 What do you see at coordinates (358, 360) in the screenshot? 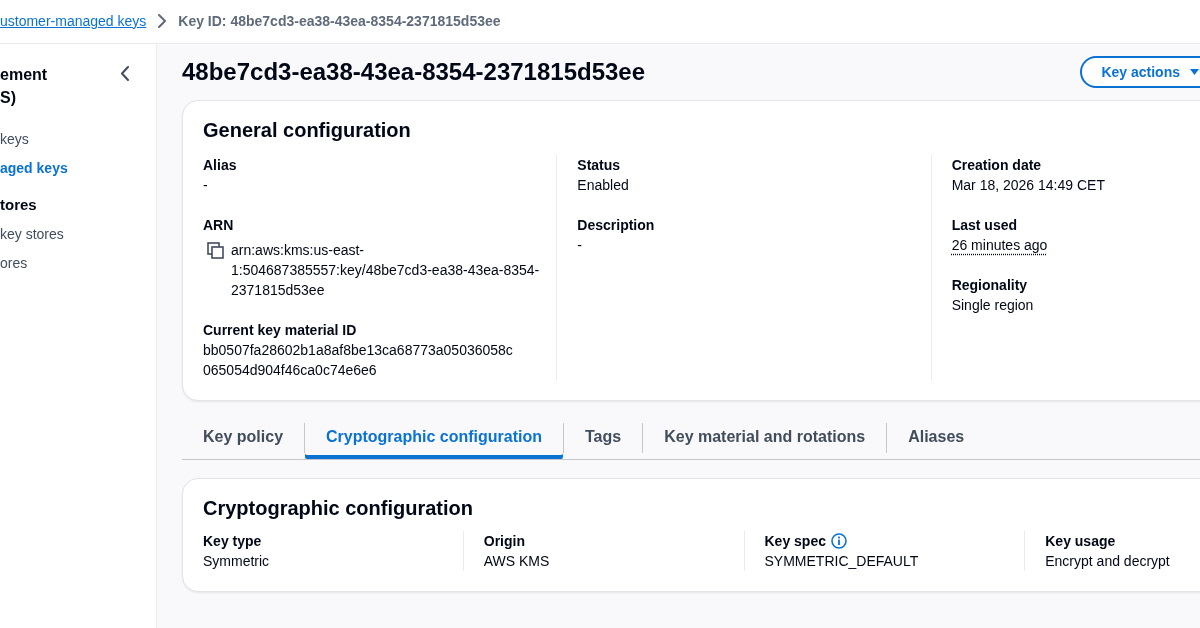
I see `field-value: bb0507fa28602b1a8af8be13ca68773a05036058c065054d904f46ca0c74e6e6` at bounding box center [358, 360].